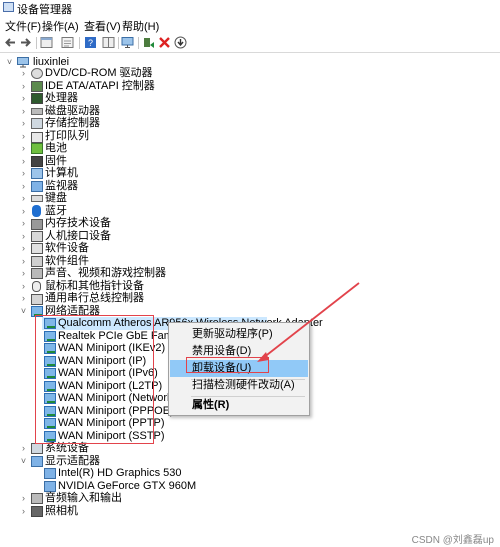 This screenshot has width=500, height=547. Describe the element at coordinates (37, 86) in the screenshot. I see `ide-controller-icon` at that location.